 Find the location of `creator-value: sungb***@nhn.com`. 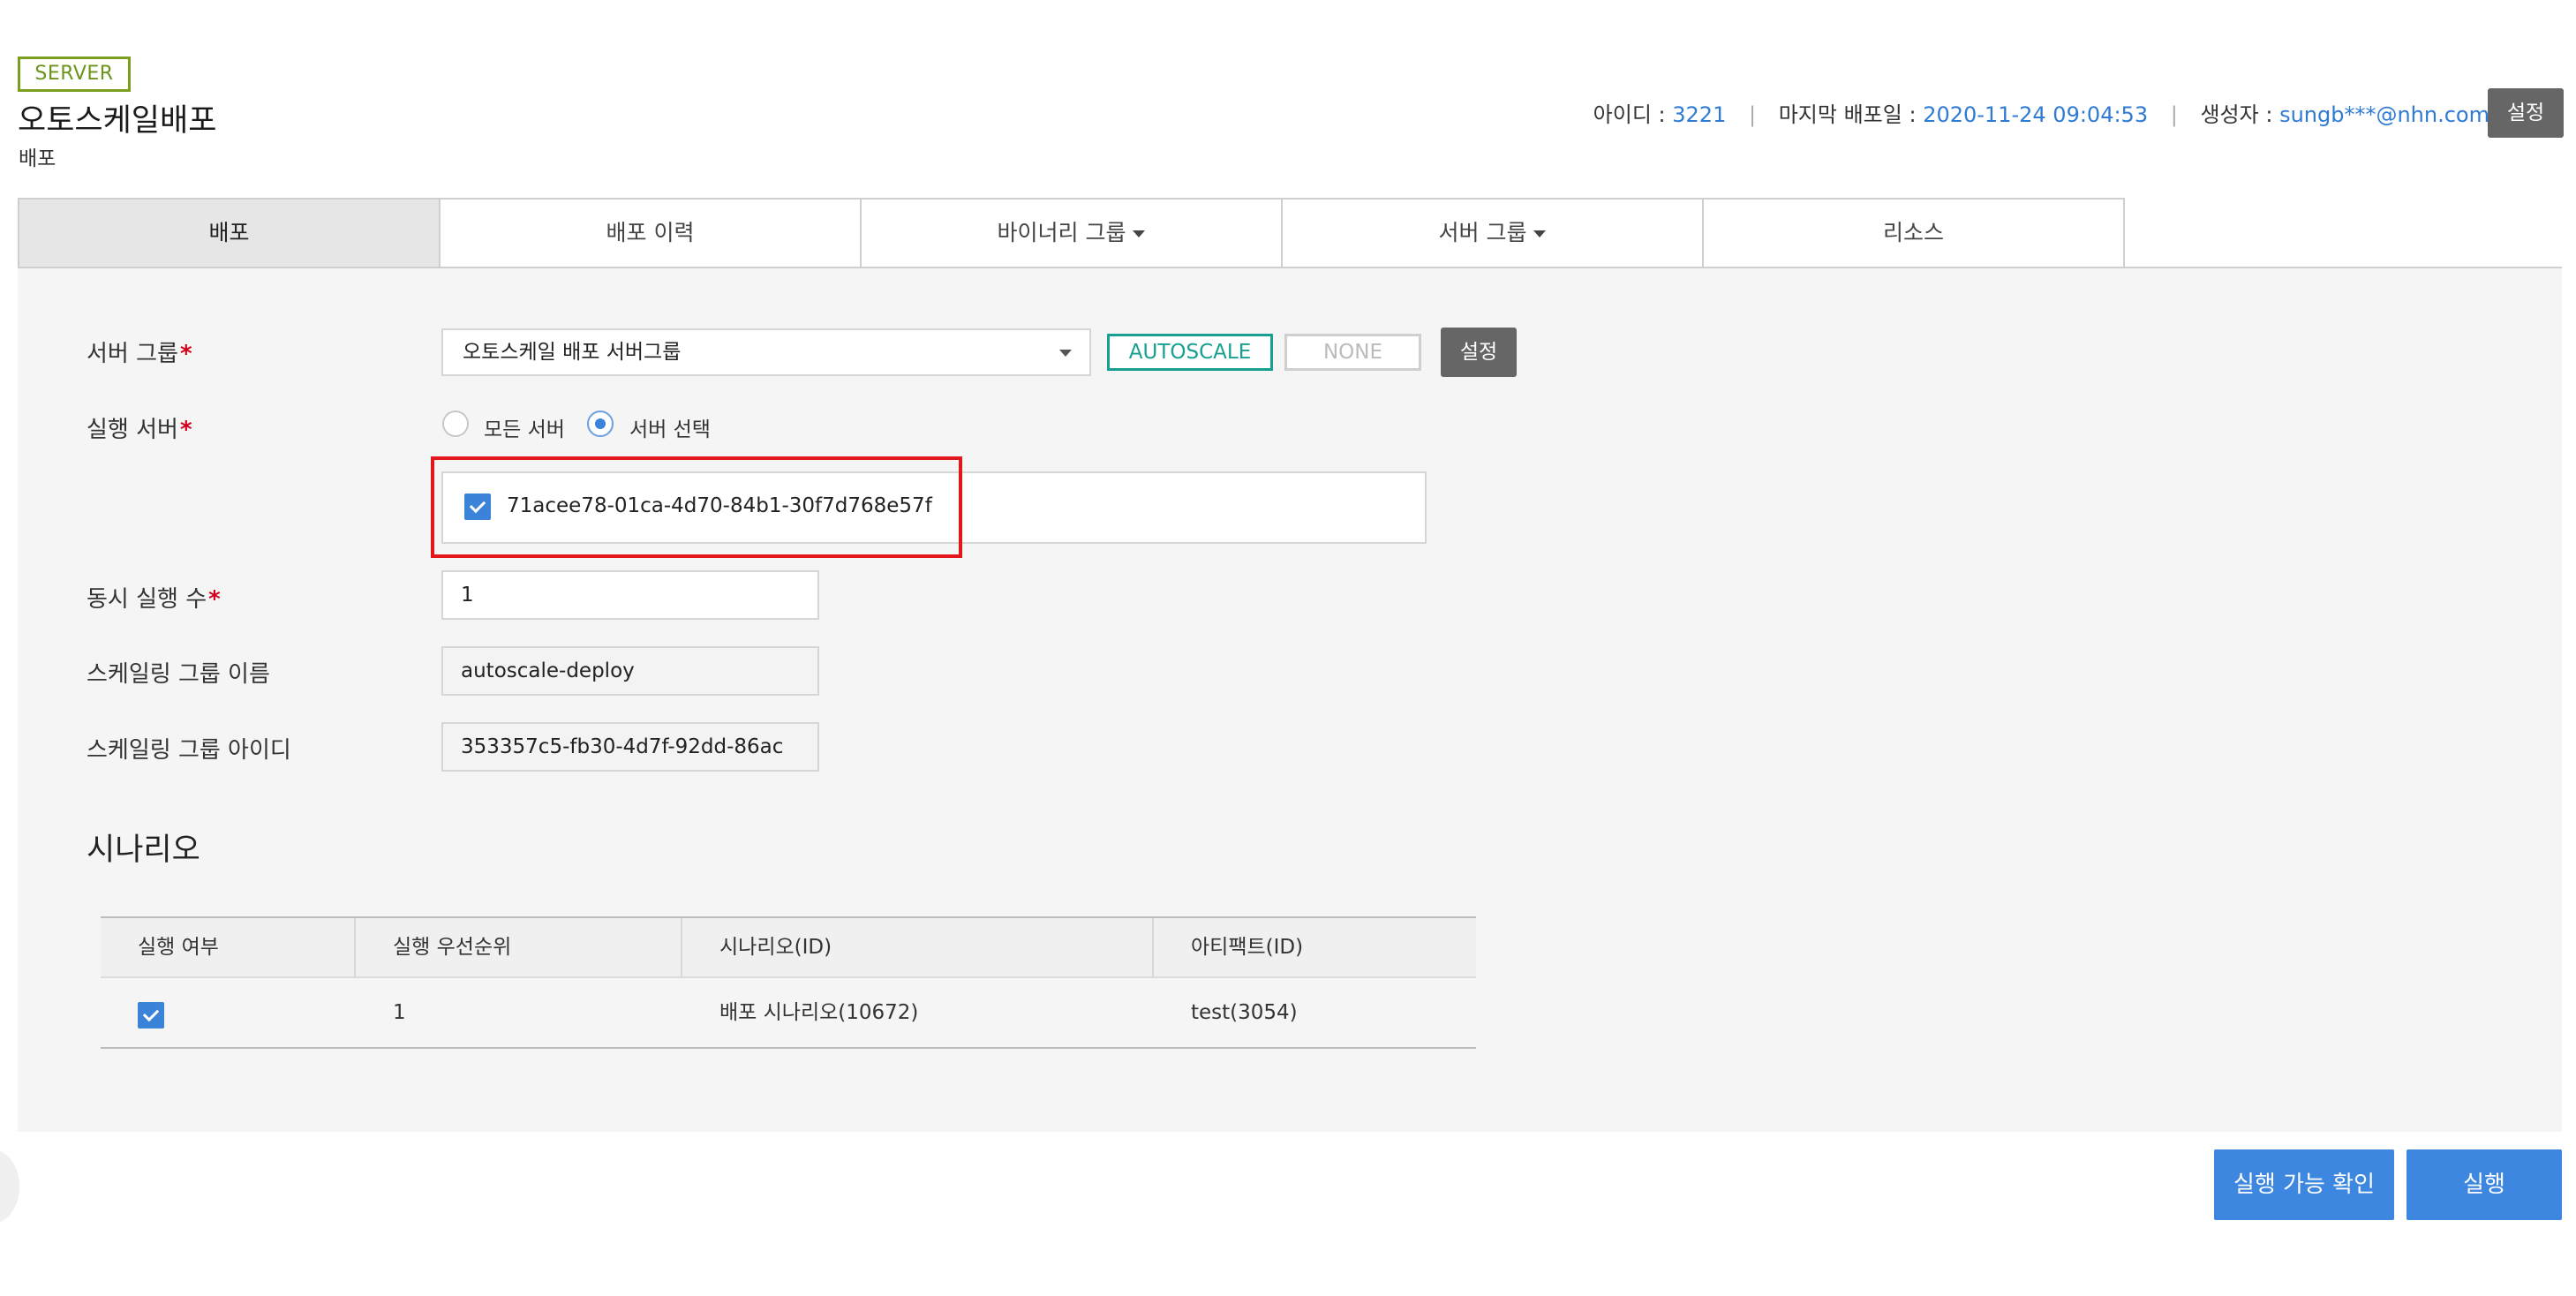

creator-value: sungb***@nhn.com is located at coordinates (2384, 114).